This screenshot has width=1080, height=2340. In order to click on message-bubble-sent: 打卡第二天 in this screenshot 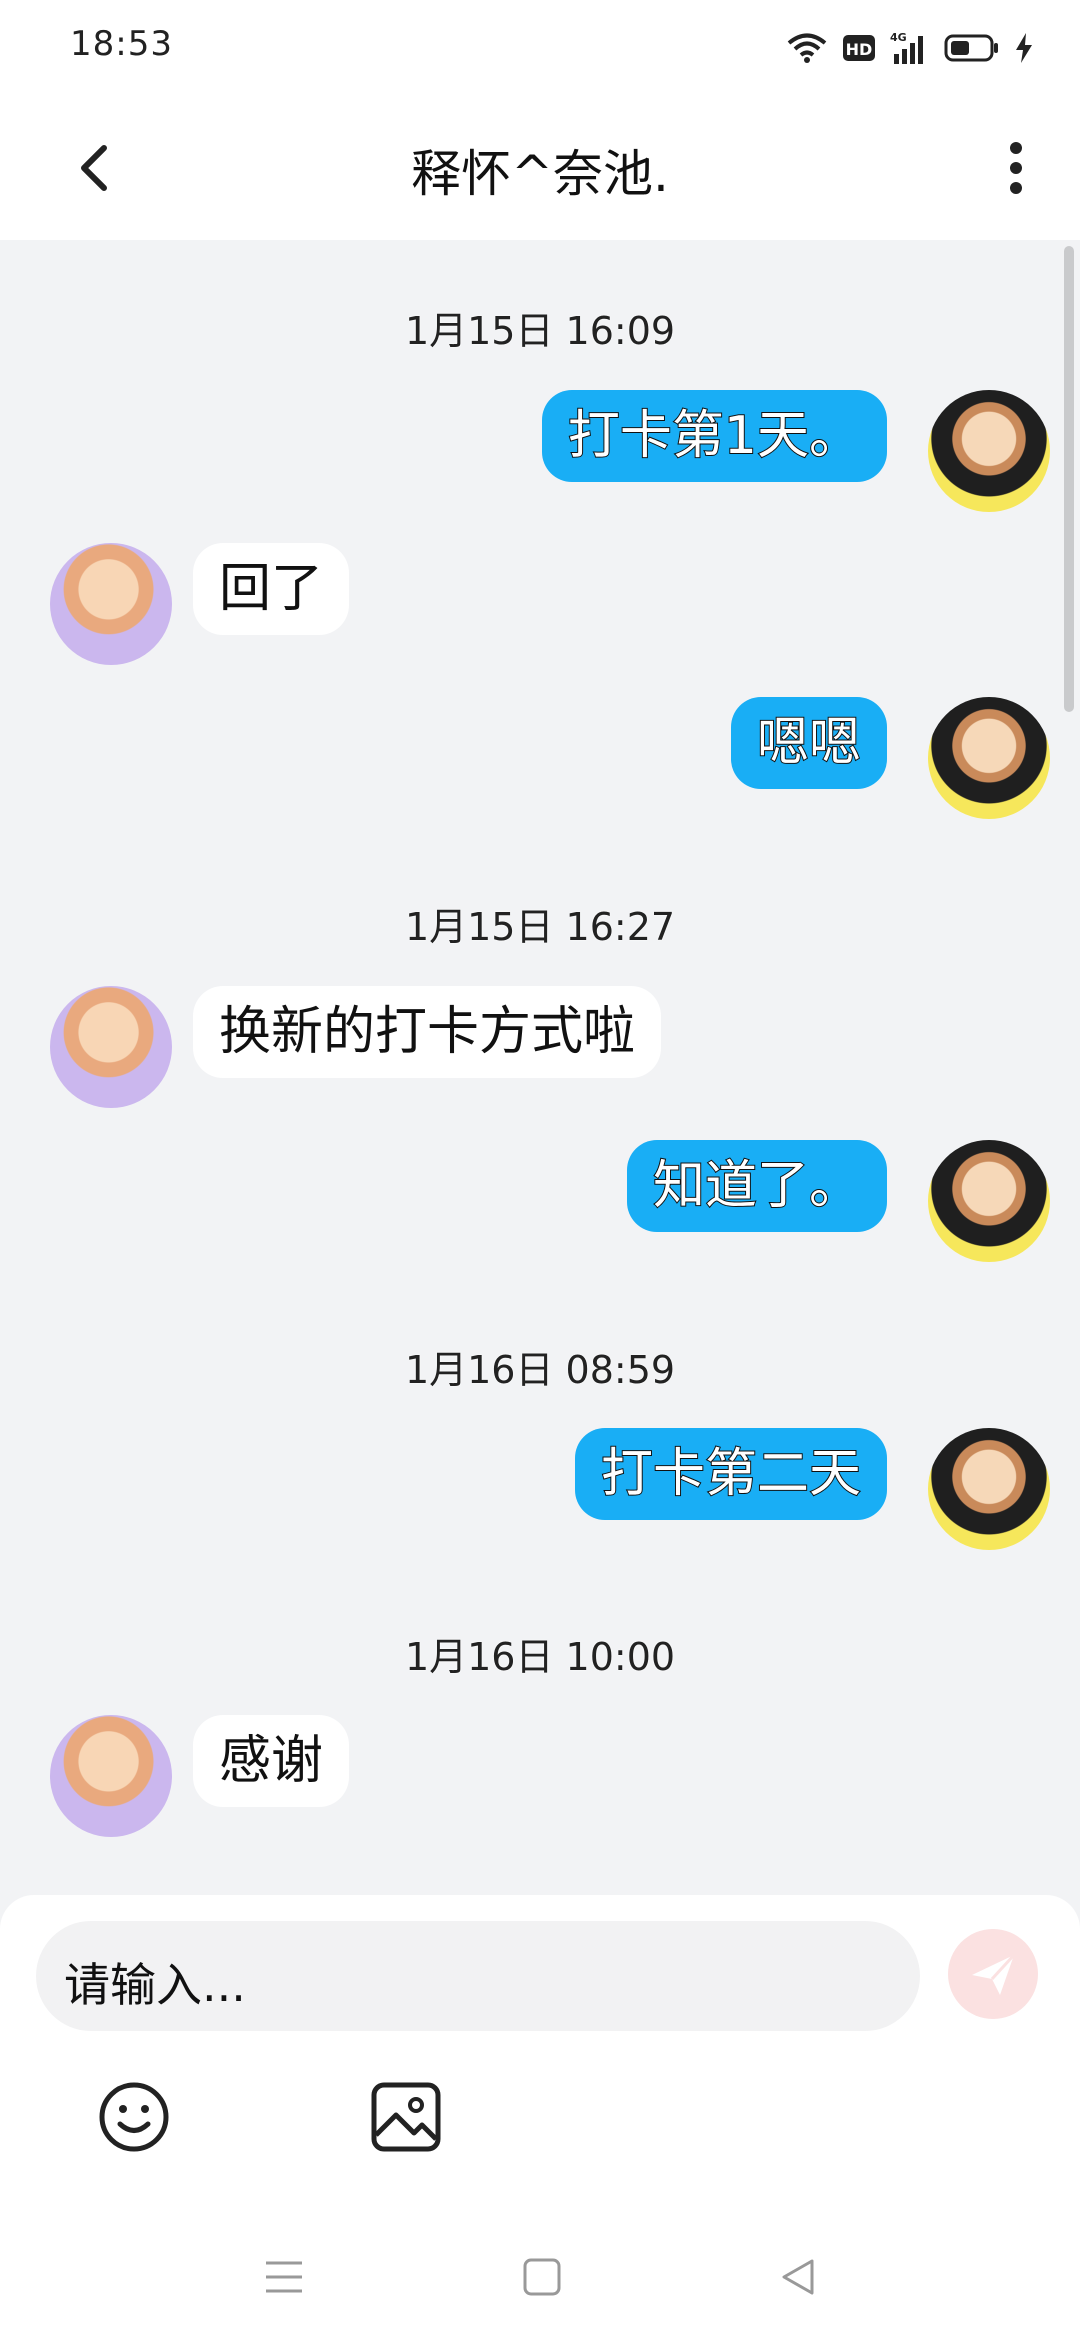, I will do `click(730, 1474)`.